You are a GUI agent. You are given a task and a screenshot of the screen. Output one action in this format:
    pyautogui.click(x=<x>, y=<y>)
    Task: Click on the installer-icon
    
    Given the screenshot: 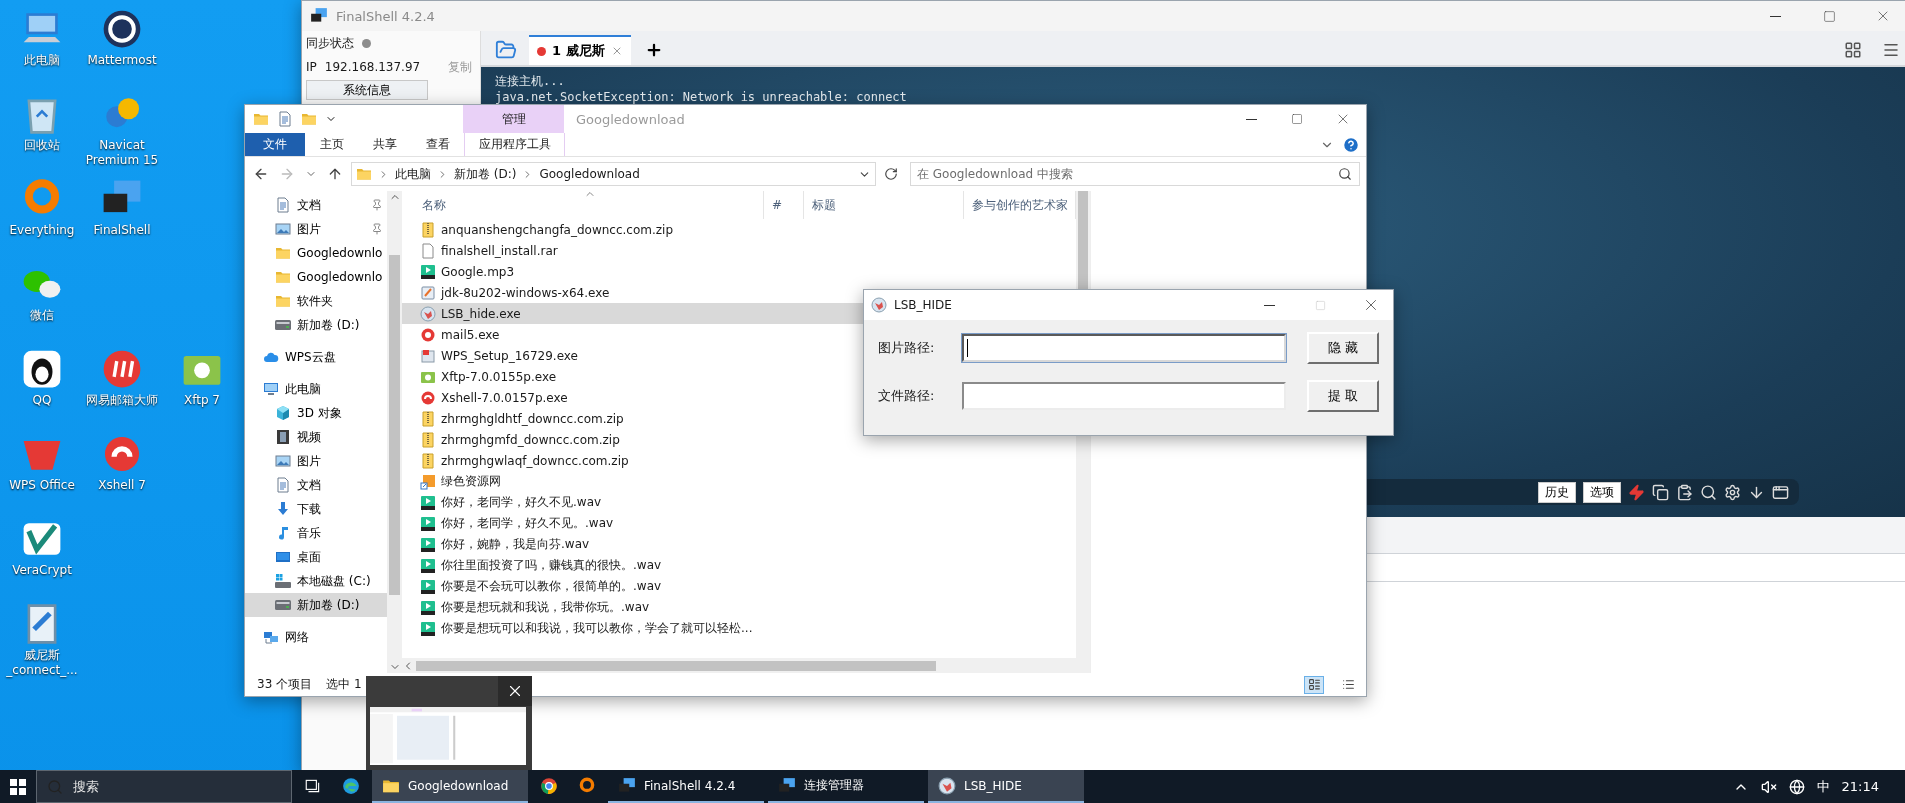 What is the action you would take?
    pyautogui.click(x=428, y=292)
    